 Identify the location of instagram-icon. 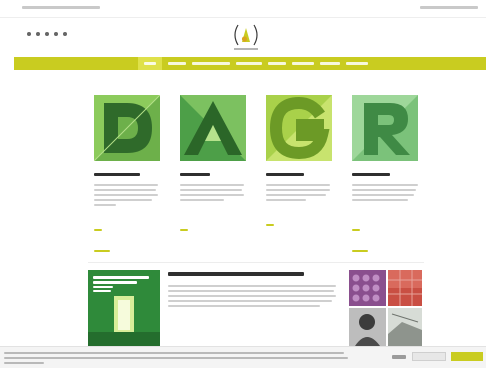
(47, 34).